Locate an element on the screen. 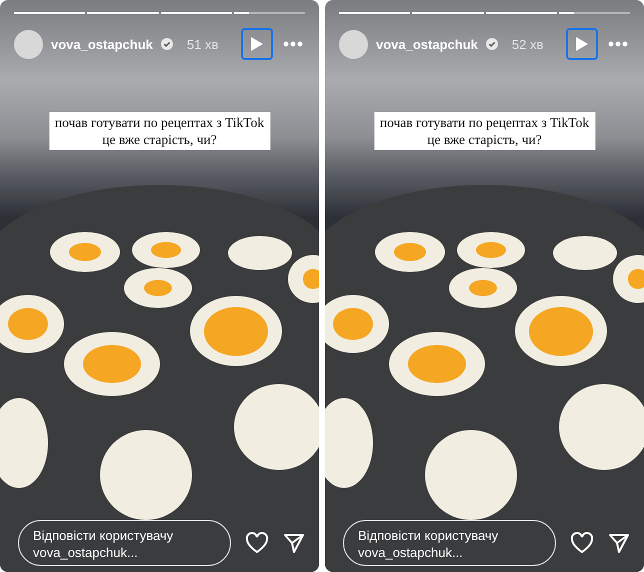 This screenshot has width=644, height=572. post-time: 52 хв is located at coordinates (528, 44).